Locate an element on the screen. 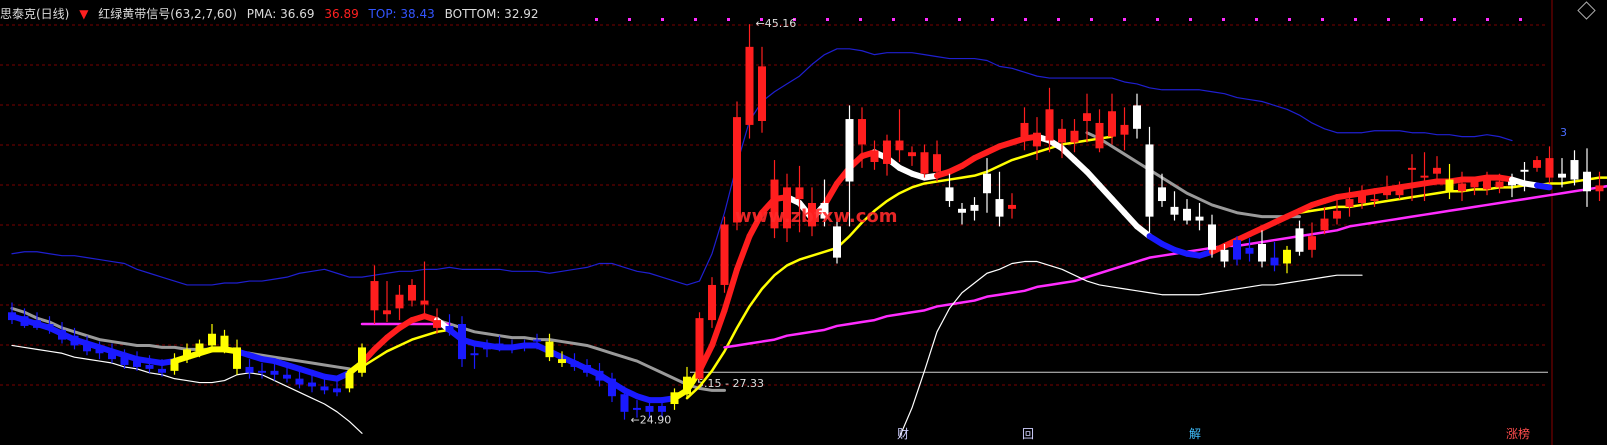 This screenshot has width=1607, height=445. stock-name: 思泰克(日线) is located at coordinates (34, 14).